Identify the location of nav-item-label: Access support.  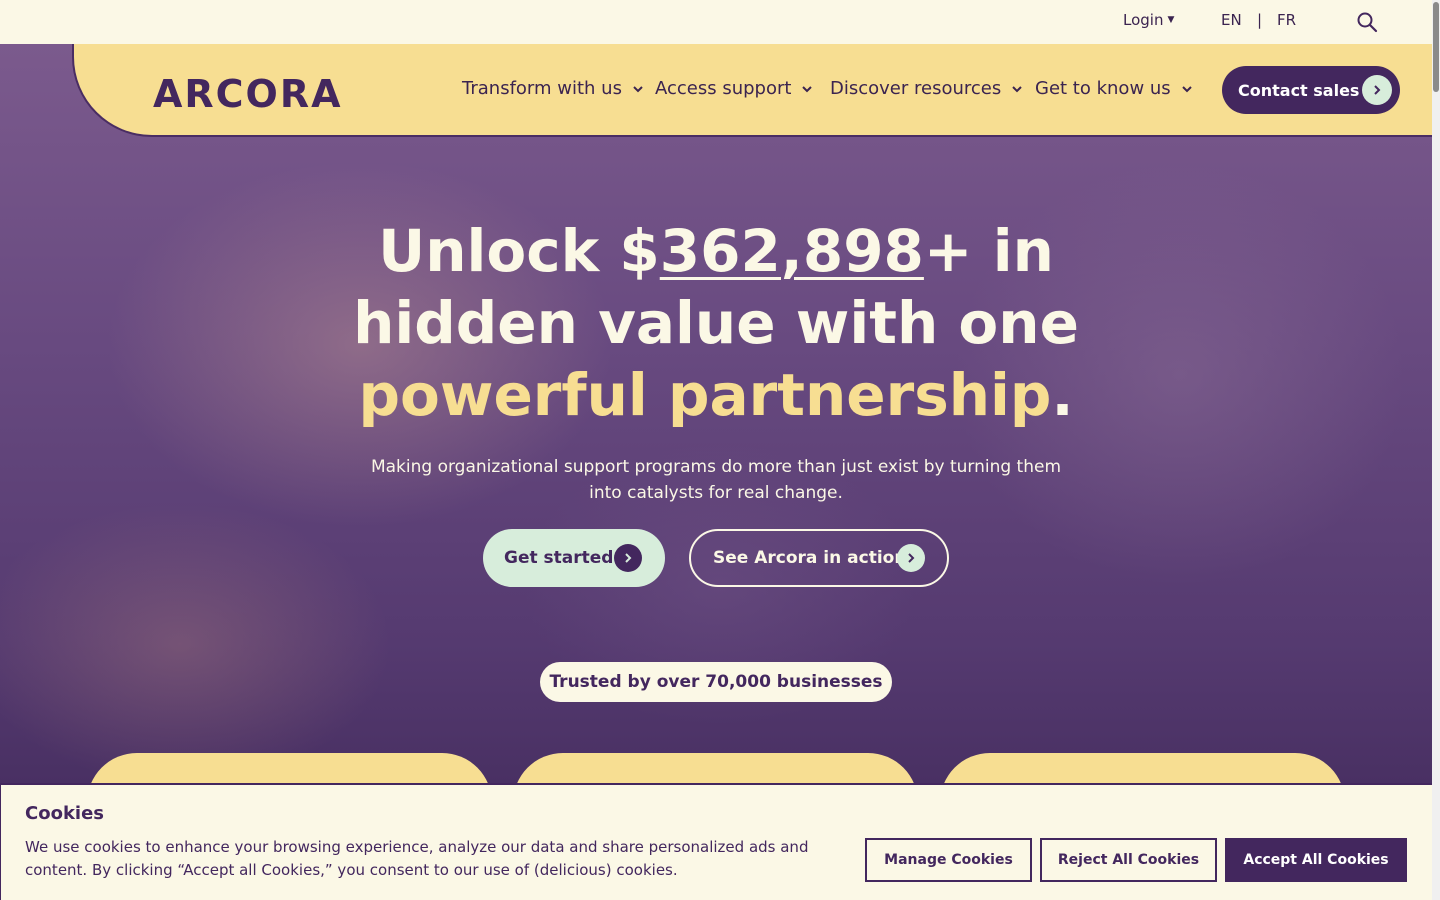
(723, 88).